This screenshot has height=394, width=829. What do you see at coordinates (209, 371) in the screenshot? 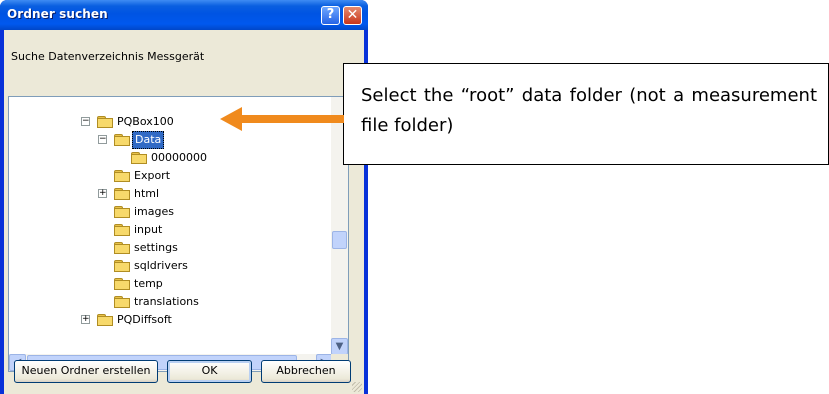
I see `ok-button: OK` at bounding box center [209, 371].